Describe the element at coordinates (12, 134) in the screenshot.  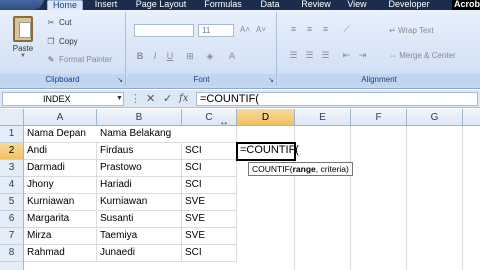
I see `row-header: 1` at that location.